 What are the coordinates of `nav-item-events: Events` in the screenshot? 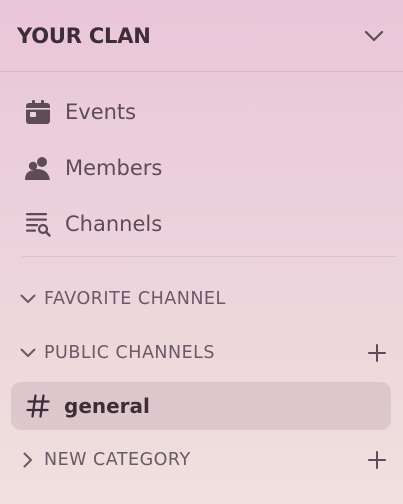 It's located at (204, 112).